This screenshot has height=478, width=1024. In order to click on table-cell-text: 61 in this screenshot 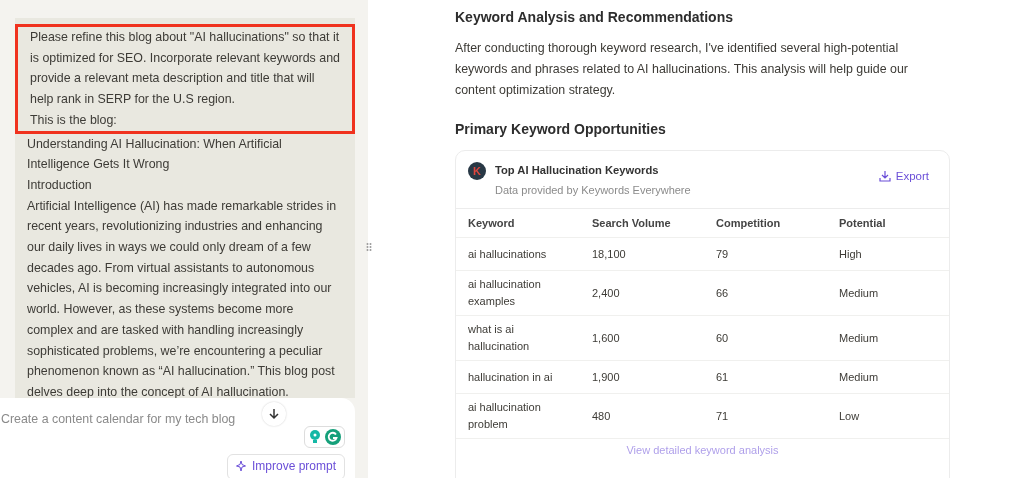, I will do `click(723, 377)`.